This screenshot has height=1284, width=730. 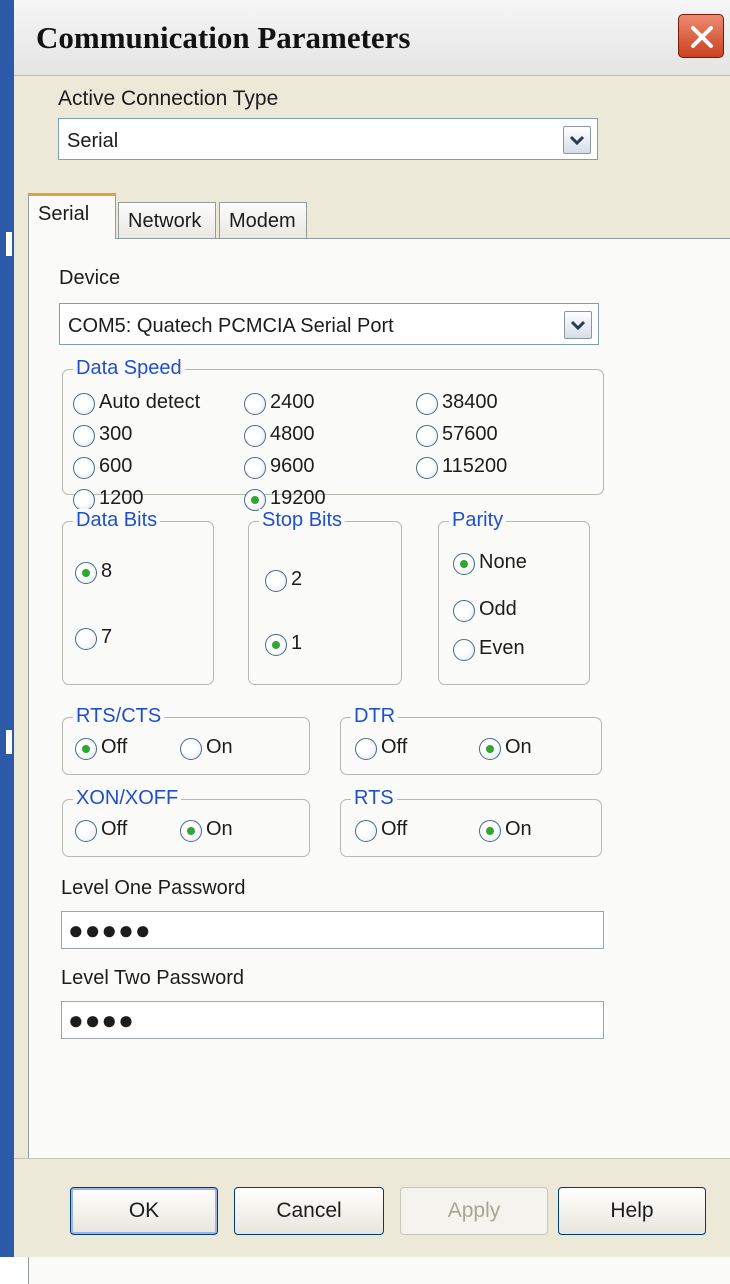 What do you see at coordinates (150, 402) in the screenshot?
I see `radio-label: Auto detect` at bounding box center [150, 402].